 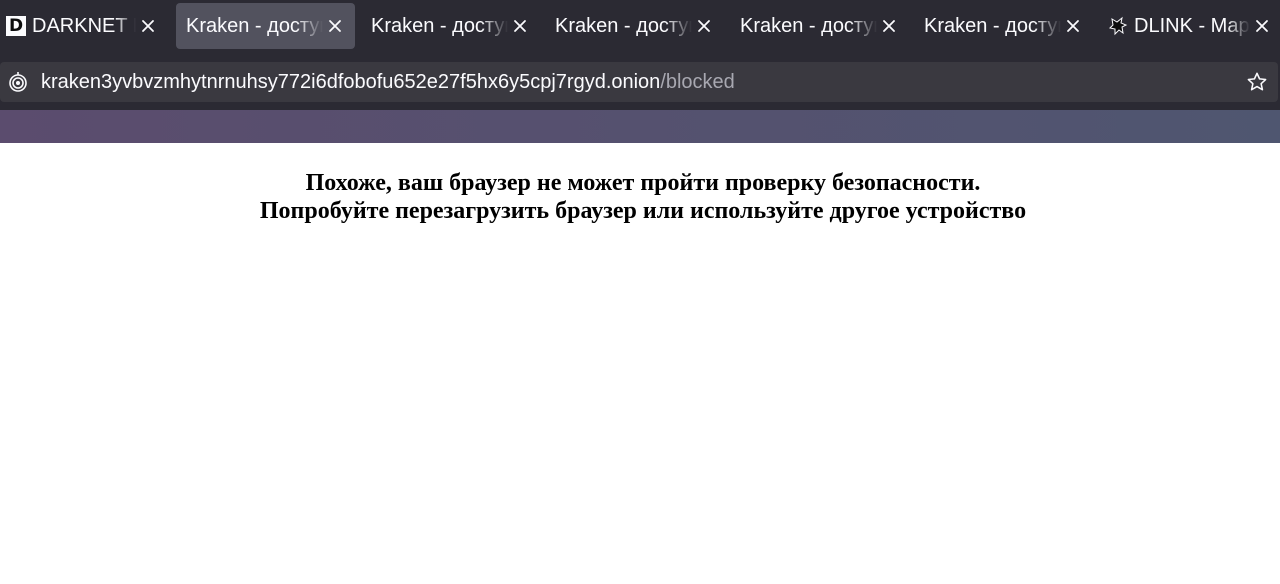 I want to click on tab-title: DARKNET DLINK, so click(x=84, y=25).